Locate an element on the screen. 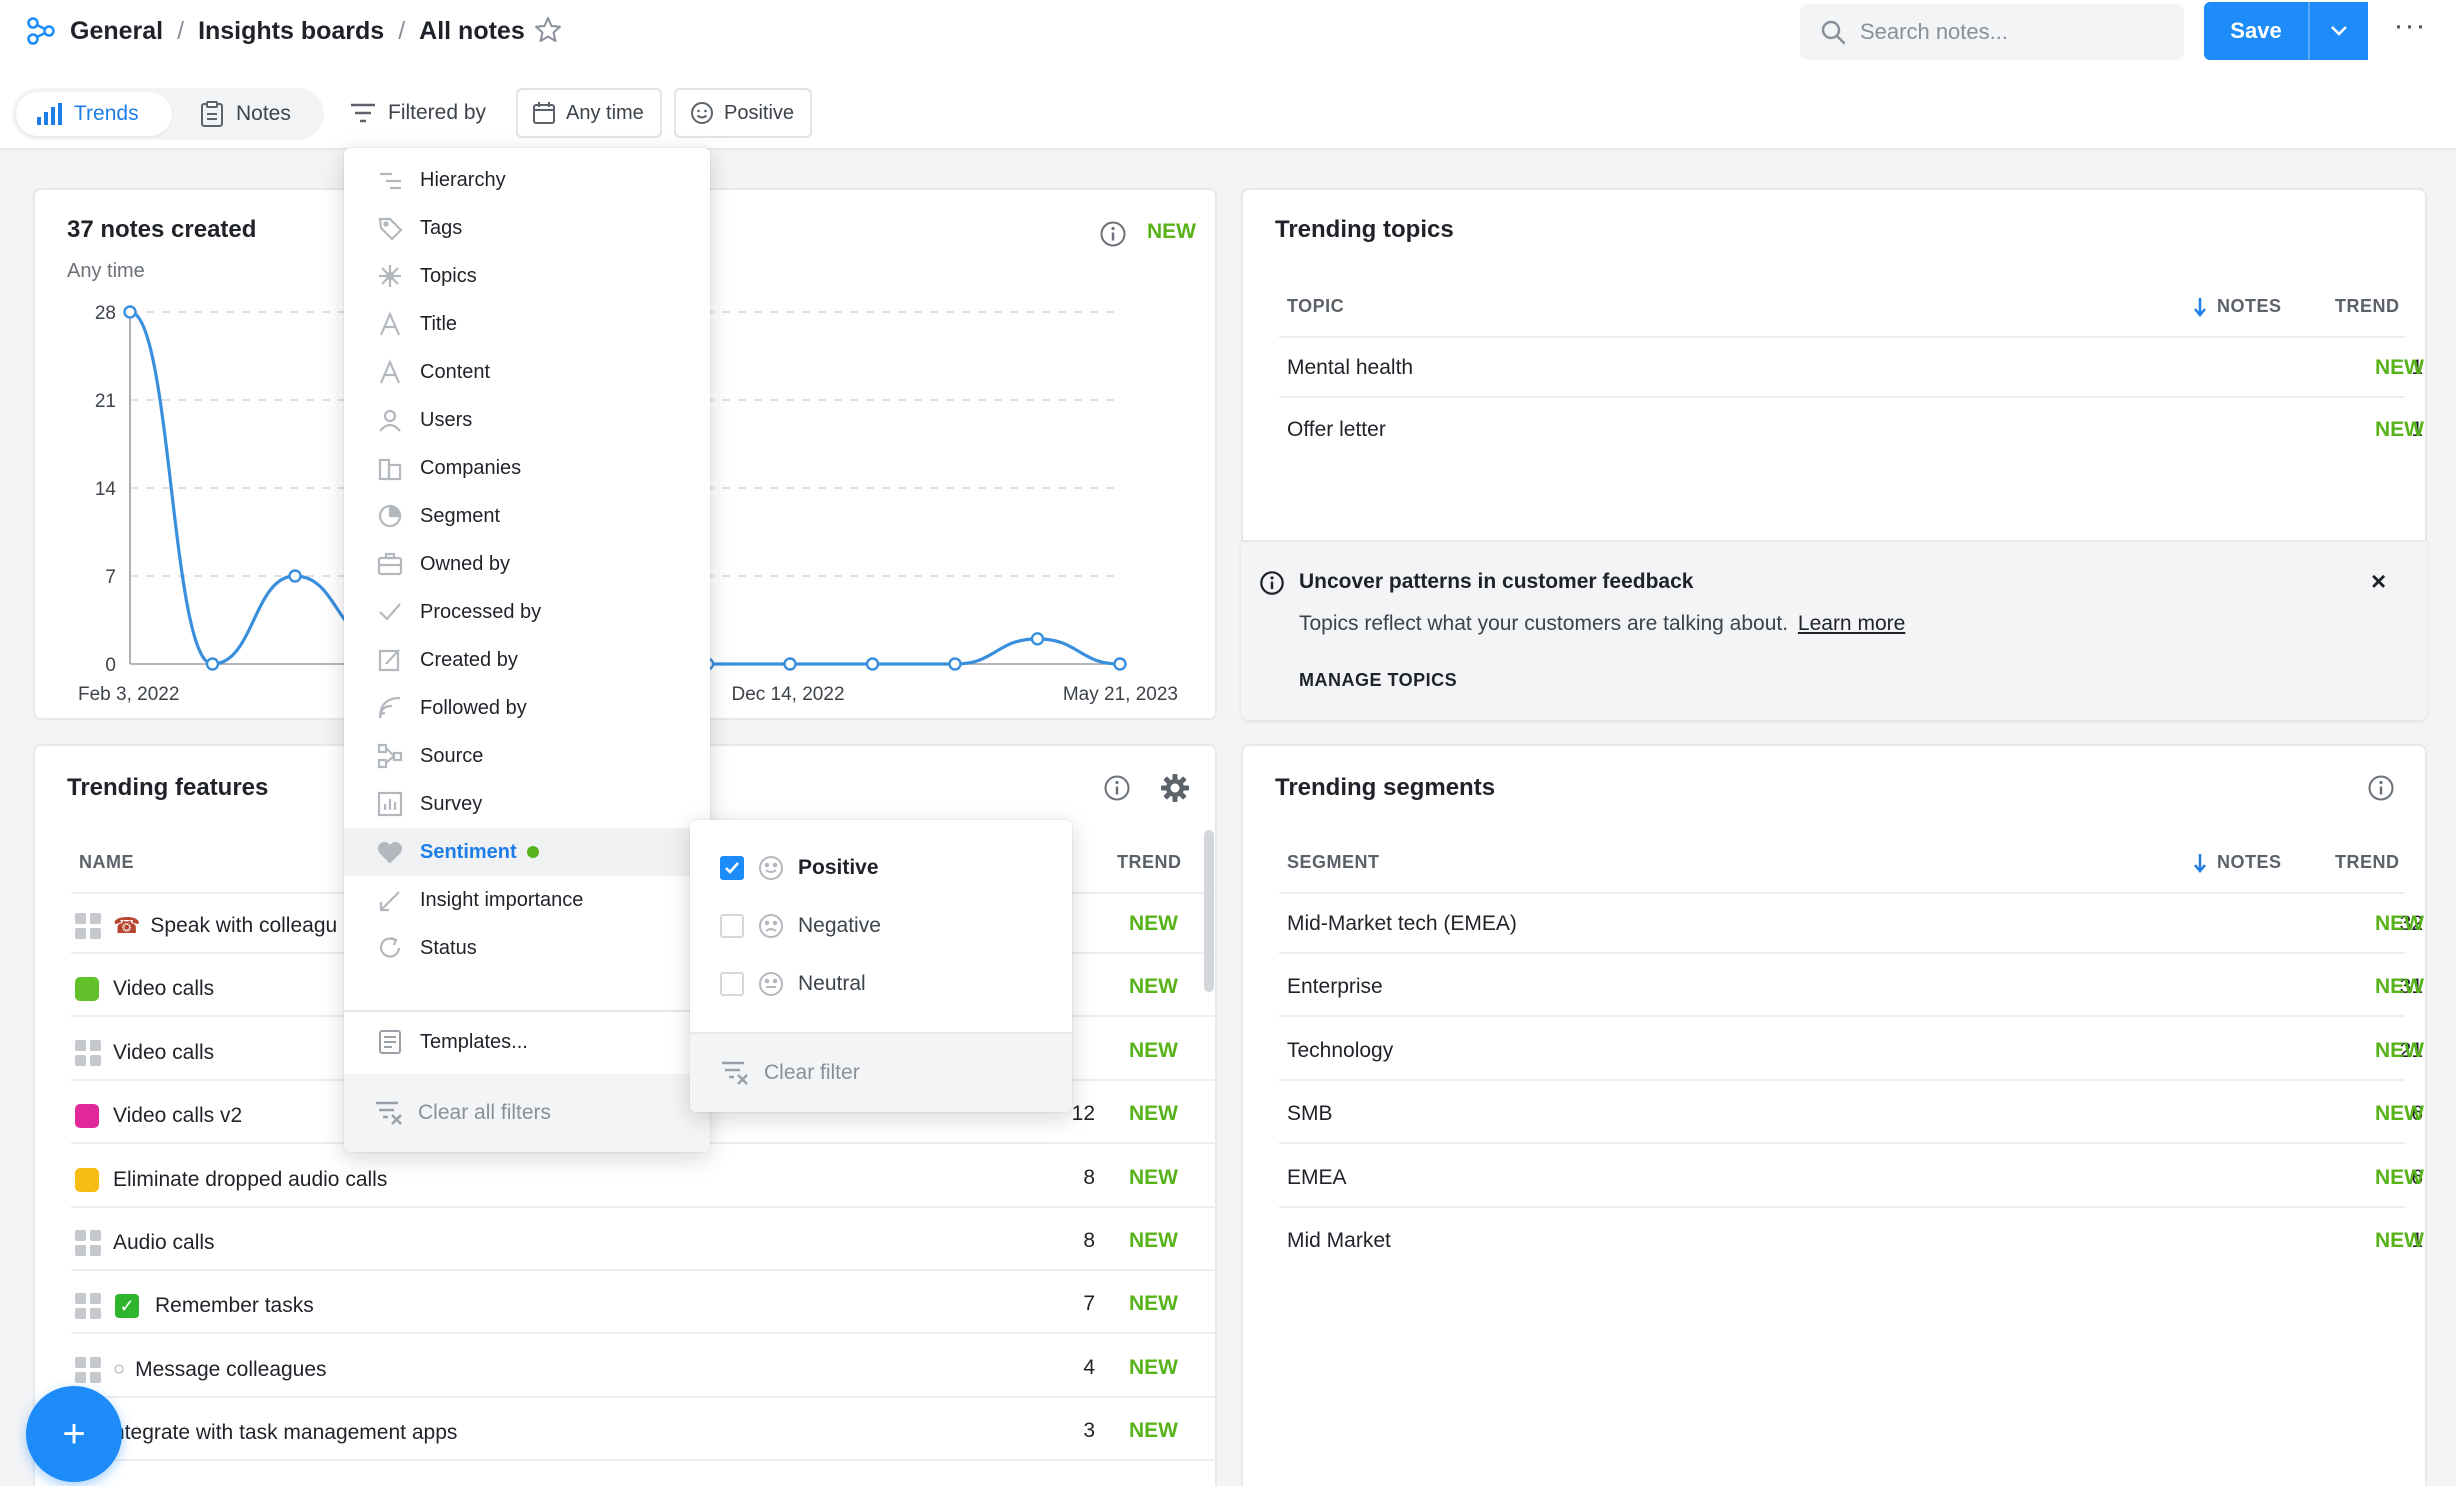 The height and width of the screenshot is (1486, 2456). feature-notes-count: 8 is located at coordinates (1089, 1177).